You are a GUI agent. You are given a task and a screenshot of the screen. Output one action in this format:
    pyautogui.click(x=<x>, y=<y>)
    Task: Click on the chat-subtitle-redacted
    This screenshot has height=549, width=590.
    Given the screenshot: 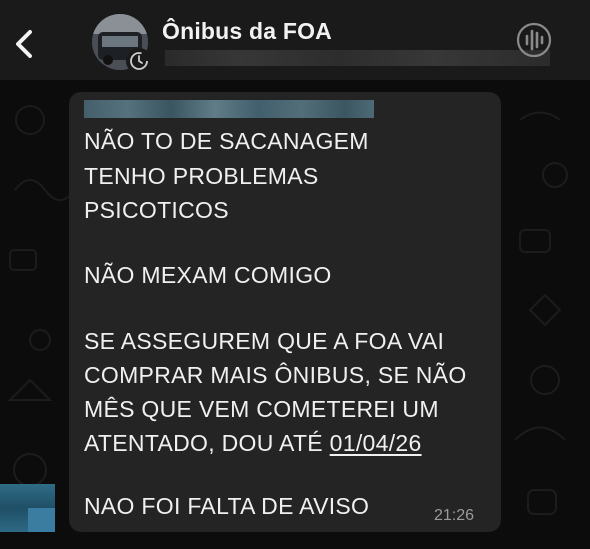 What is the action you would take?
    pyautogui.click(x=357, y=58)
    